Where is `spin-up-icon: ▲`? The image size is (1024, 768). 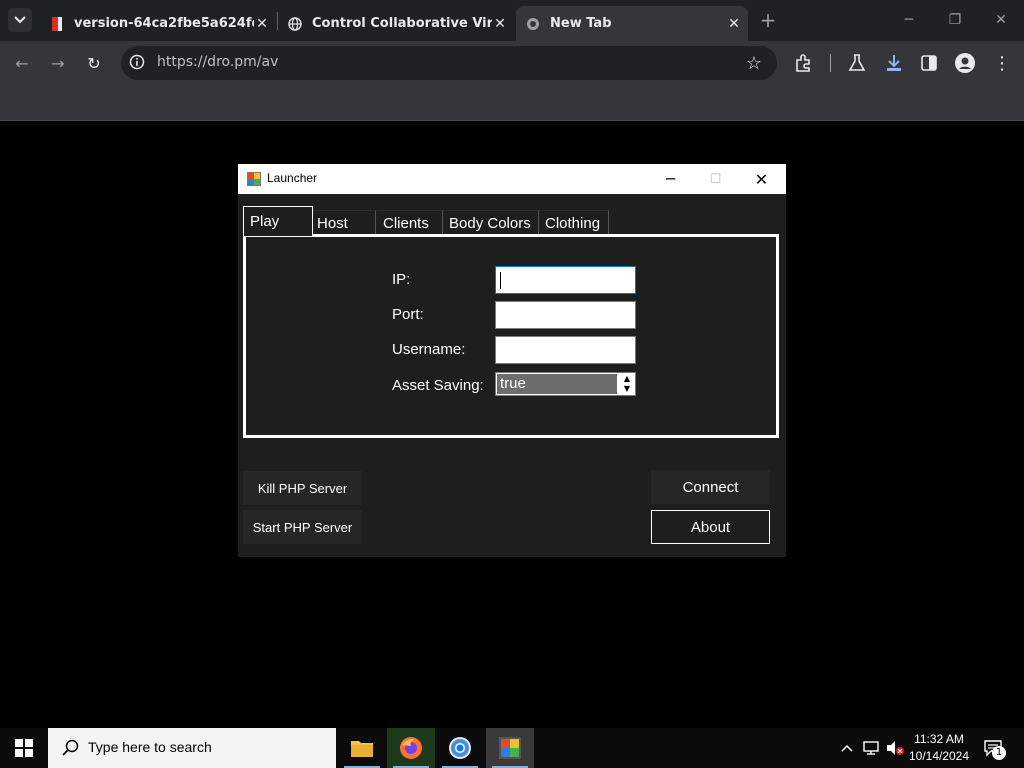 spin-up-icon: ▲ is located at coordinates (627, 379).